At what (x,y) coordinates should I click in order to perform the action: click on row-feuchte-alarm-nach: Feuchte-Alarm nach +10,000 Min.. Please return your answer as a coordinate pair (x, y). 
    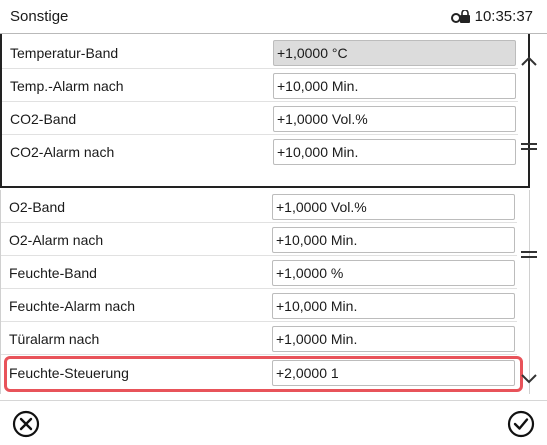
    Looking at the image, I should click on (259, 306).